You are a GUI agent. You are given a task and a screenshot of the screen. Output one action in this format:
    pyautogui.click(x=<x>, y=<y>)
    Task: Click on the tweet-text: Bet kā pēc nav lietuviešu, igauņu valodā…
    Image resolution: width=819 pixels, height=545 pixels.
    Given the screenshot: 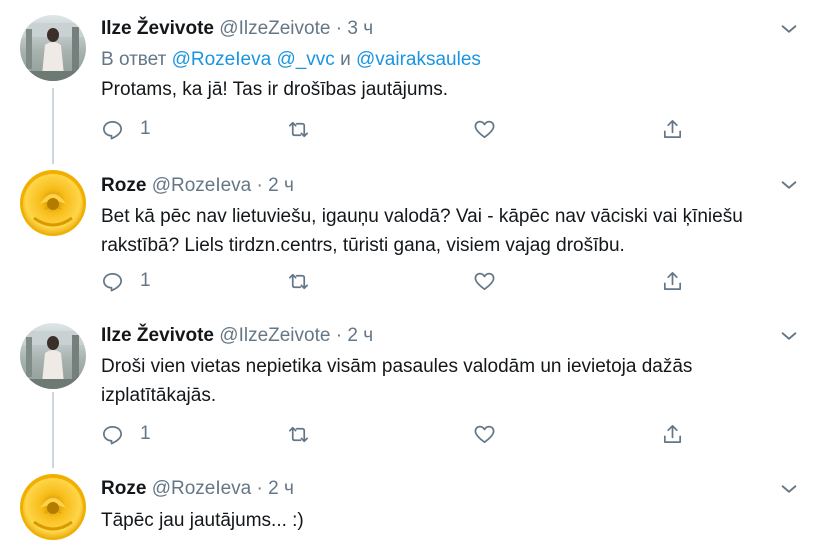 What is the action you would take?
    pyautogui.click(x=451, y=231)
    